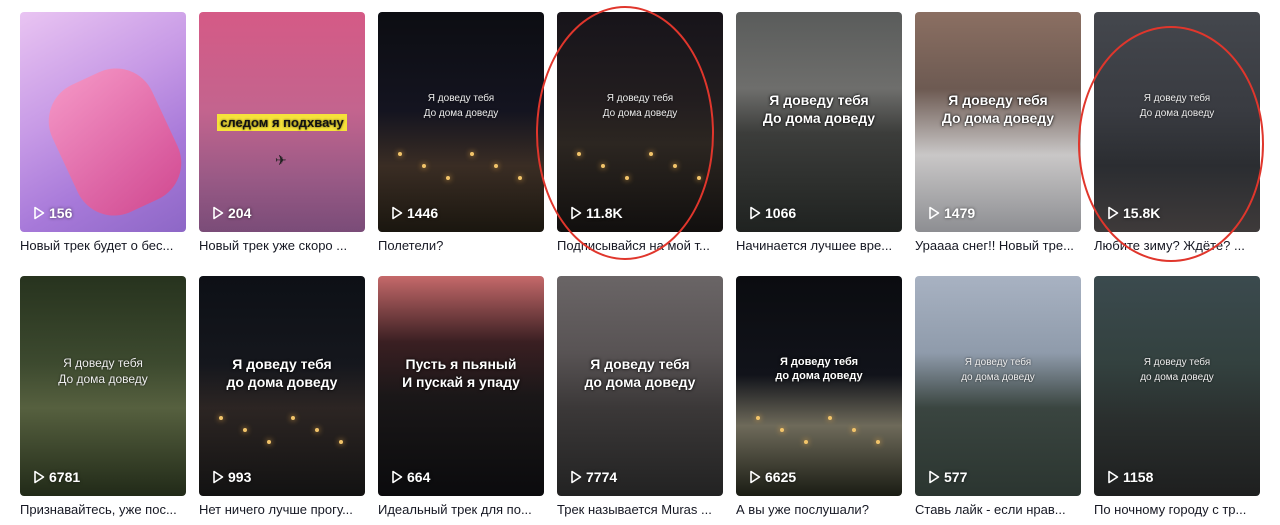 This screenshot has height=525, width=1280. Describe the element at coordinates (461, 373) in the screenshot. I see `video-overlay-text: Пусть я пьяный И пускай я упаду` at that location.